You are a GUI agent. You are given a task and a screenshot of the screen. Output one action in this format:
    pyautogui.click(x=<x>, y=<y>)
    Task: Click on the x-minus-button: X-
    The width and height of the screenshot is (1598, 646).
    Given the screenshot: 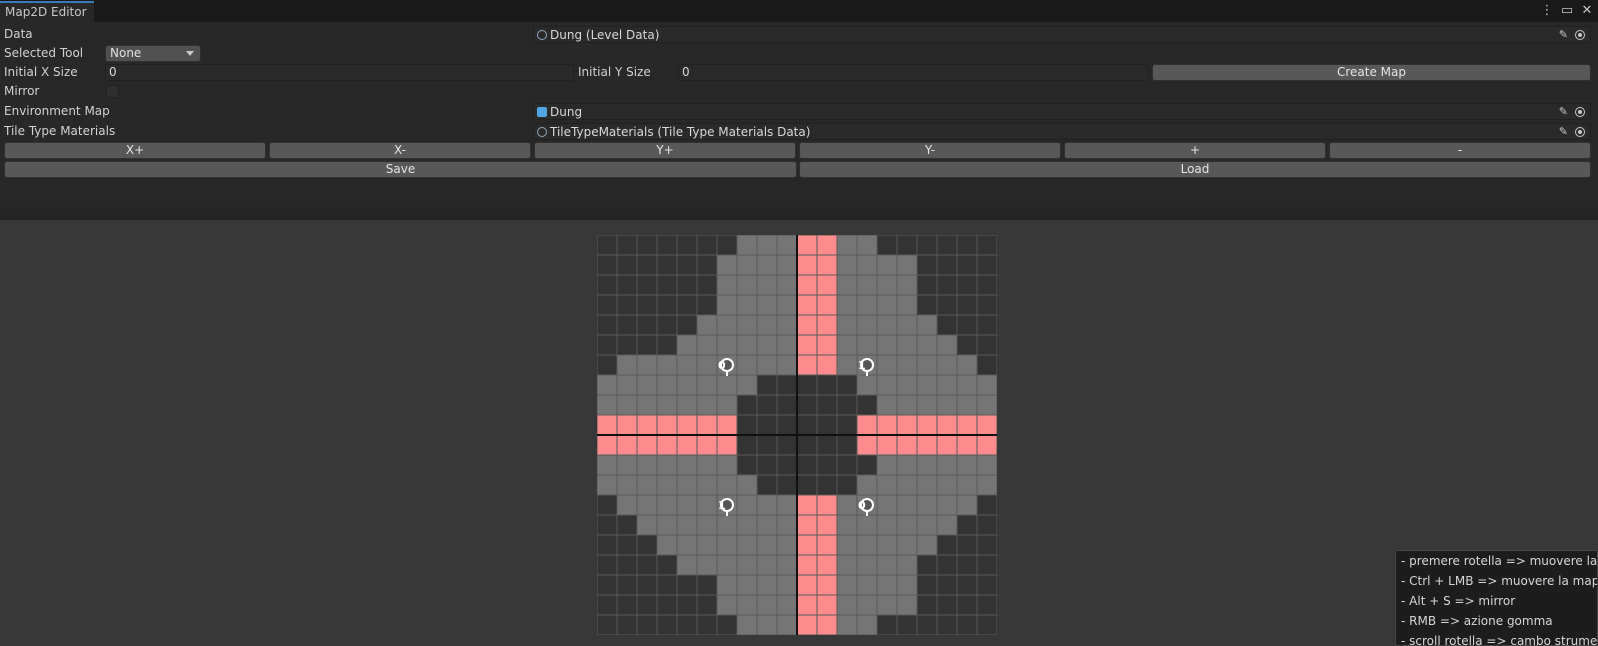 What is the action you would take?
    pyautogui.click(x=400, y=150)
    